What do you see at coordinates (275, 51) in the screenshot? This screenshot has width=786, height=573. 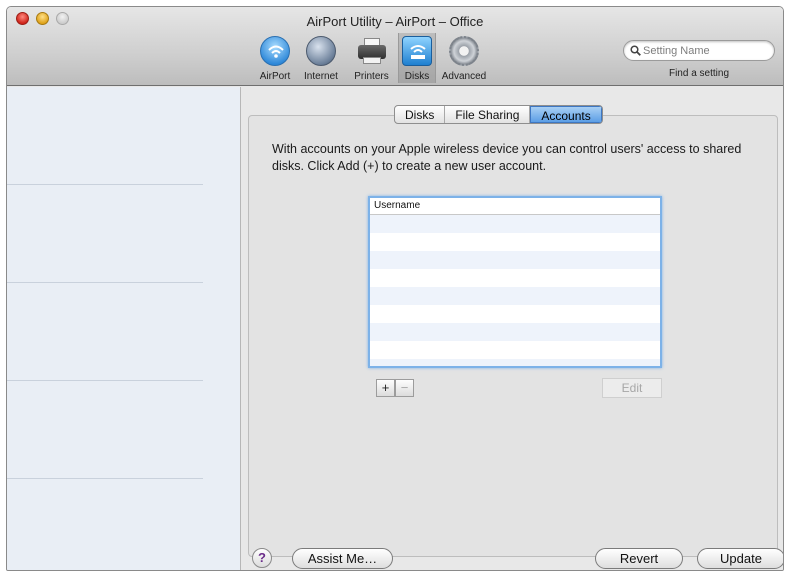 I see `airport-wifi-icon` at bounding box center [275, 51].